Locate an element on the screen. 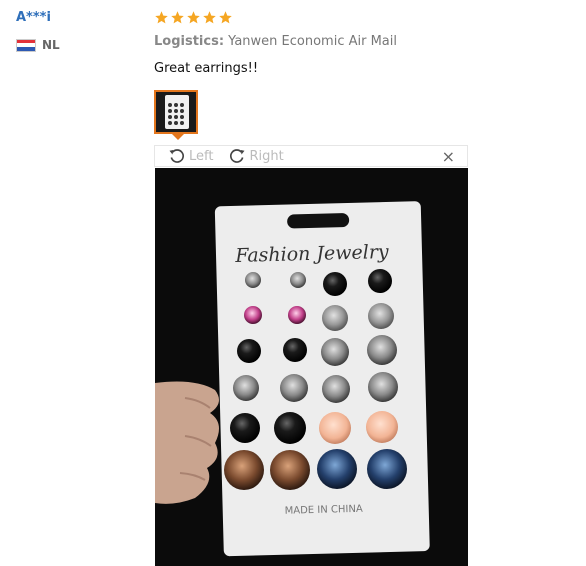 This screenshot has width=586, height=566. rotate-right-icon is located at coordinates (237, 156).